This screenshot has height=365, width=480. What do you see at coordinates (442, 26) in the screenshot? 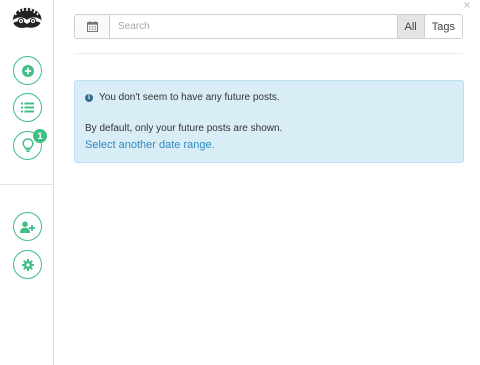
I see `filter-tags-button: Tags` at bounding box center [442, 26].